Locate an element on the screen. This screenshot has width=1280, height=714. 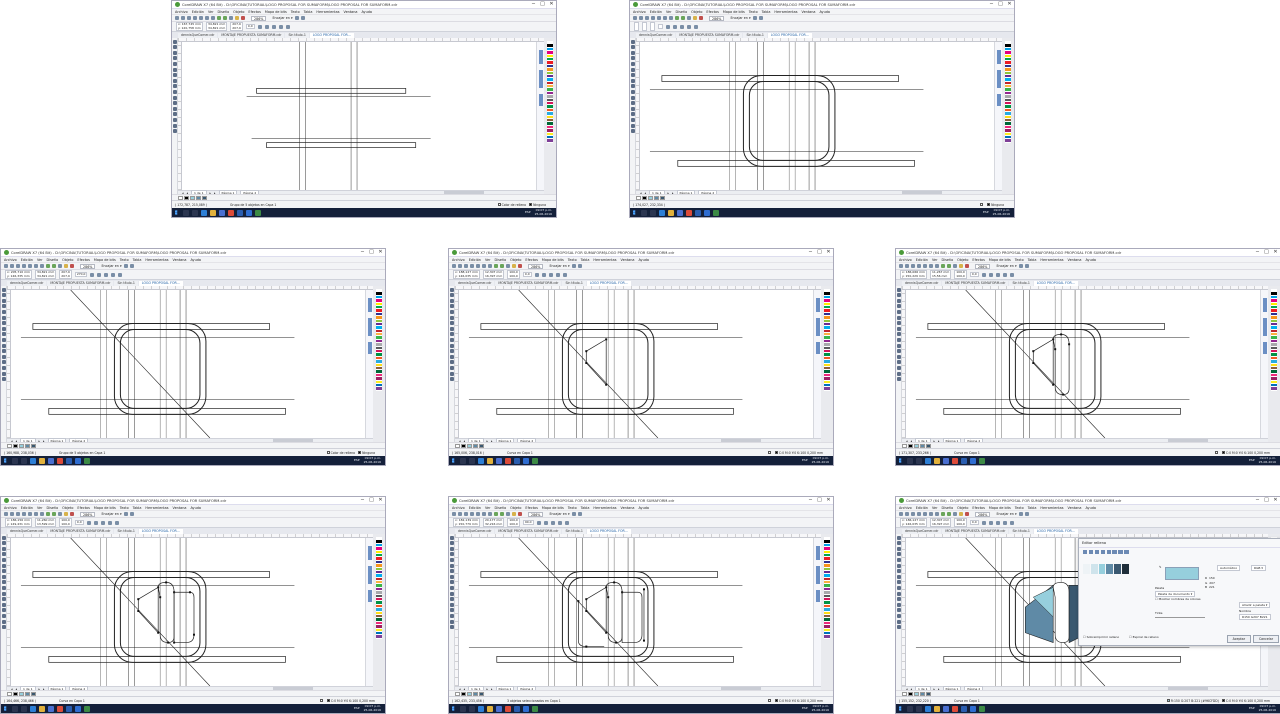
winding-fill-checkbox: ☐ Espiral de relleno is located at coordinates (1144, 637).